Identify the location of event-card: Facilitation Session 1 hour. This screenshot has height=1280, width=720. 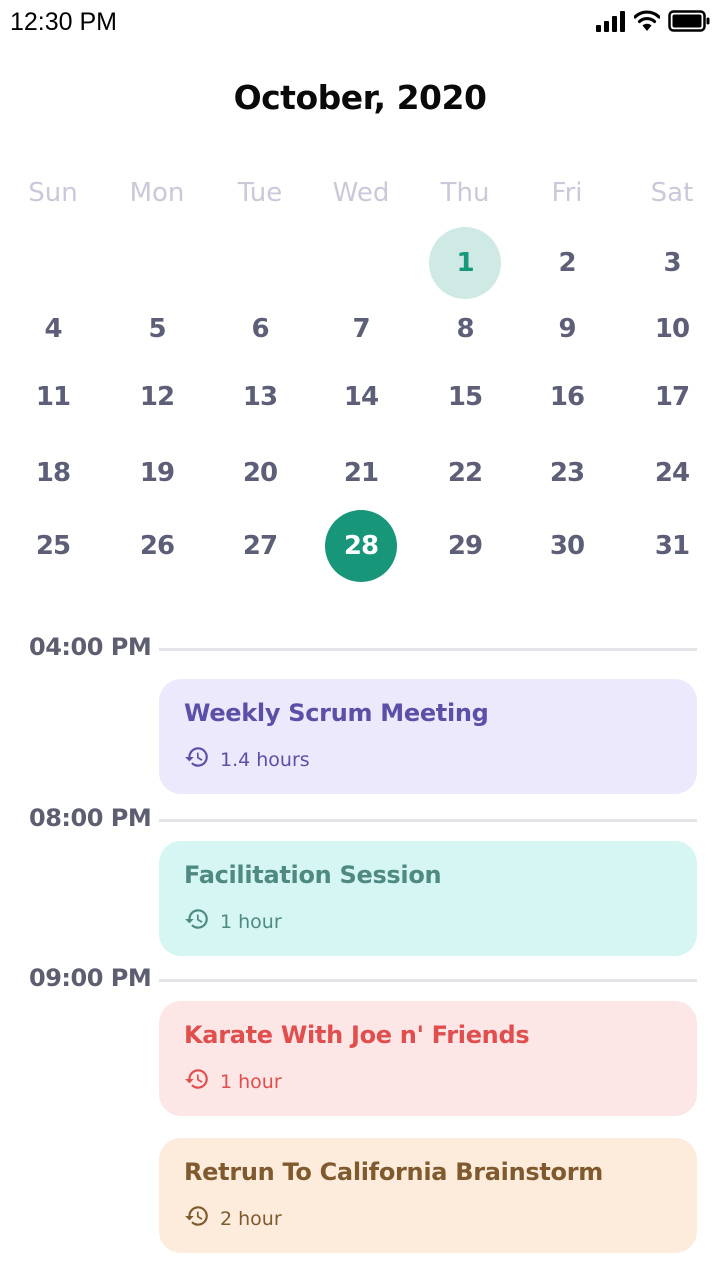
(428, 898).